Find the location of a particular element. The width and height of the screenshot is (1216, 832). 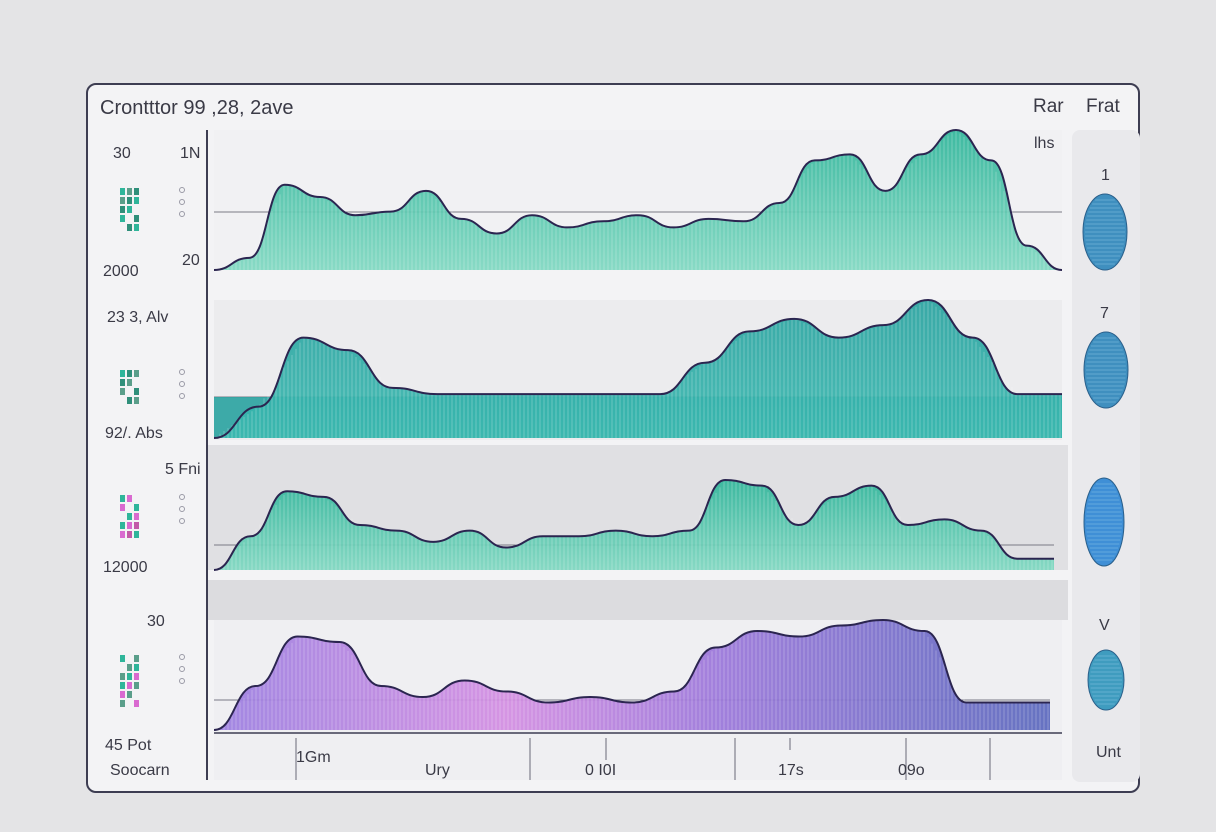

legend-label-rar: Rar is located at coordinates (1048, 106).